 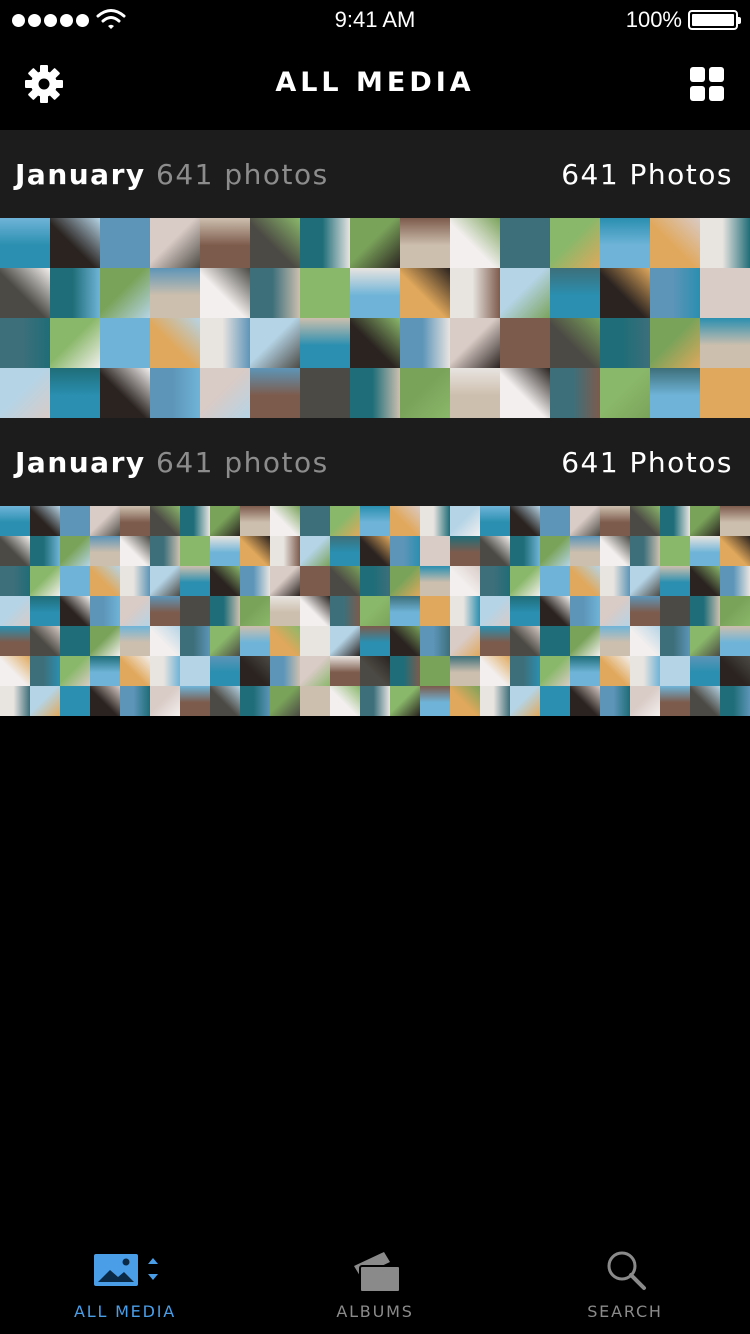 I want to click on tab-all-media: ALL MEDIA, so click(x=125, y=1284).